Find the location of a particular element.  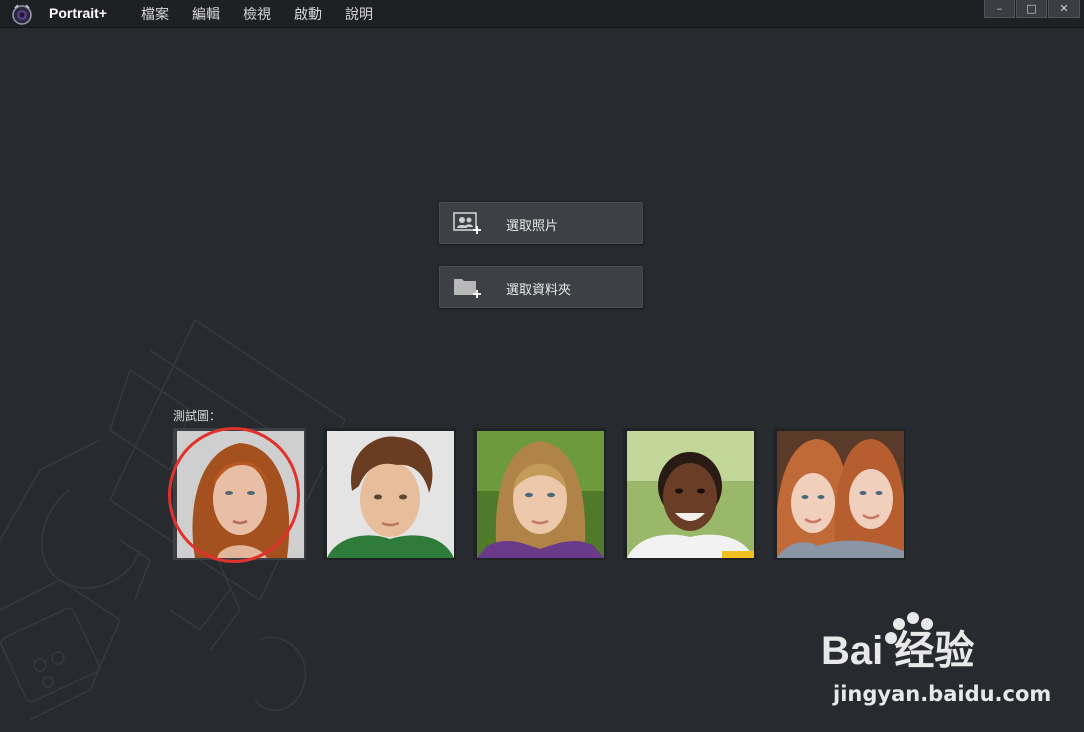

test-image-boy is located at coordinates (389, 494).